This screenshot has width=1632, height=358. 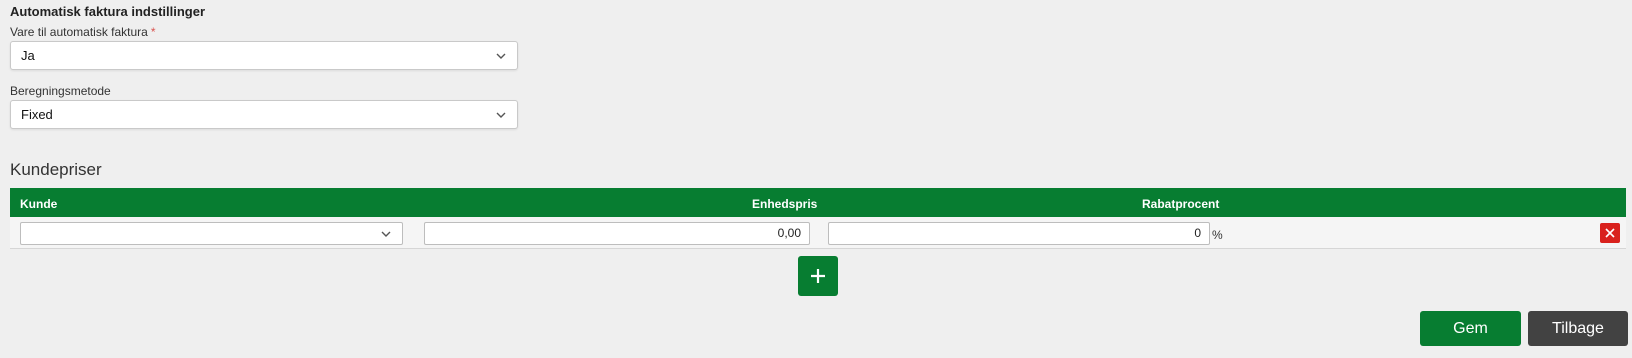 What do you see at coordinates (211, 233) in the screenshot?
I see `customer-select` at bounding box center [211, 233].